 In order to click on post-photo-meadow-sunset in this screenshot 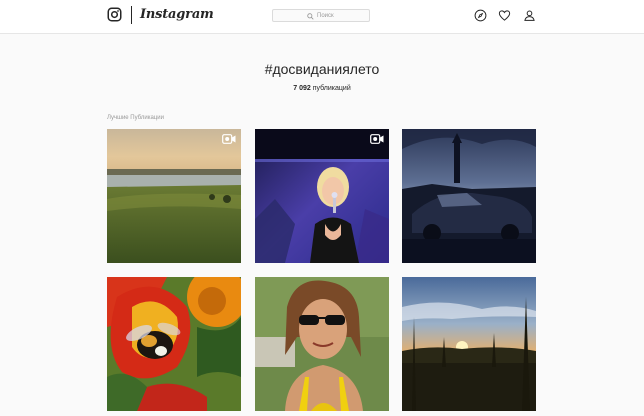, I will do `click(469, 344)`.